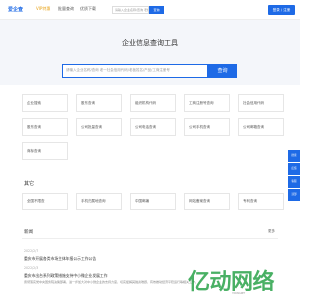 This screenshot has height=300, width=320. What do you see at coordinates (261, 103) in the screenshot?
I see `tool-item: 社会信用代码` at bounding box center [261, 103].